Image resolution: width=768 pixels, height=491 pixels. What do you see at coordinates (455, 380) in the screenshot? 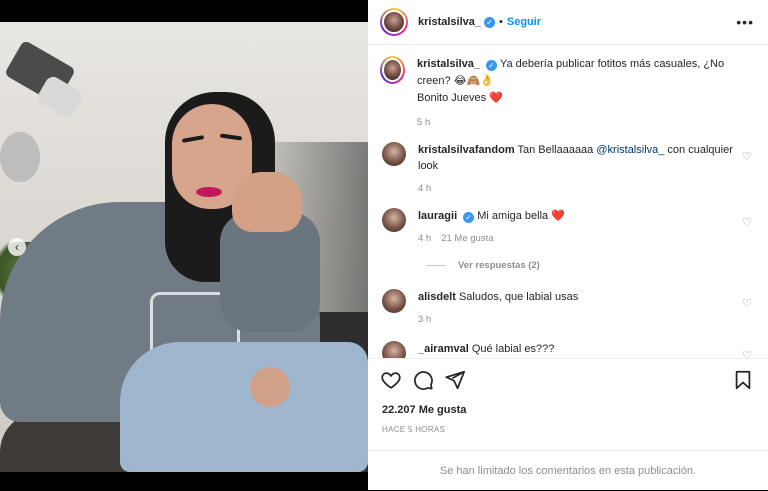
I see `share-icon` at bounding box center [455, 380].